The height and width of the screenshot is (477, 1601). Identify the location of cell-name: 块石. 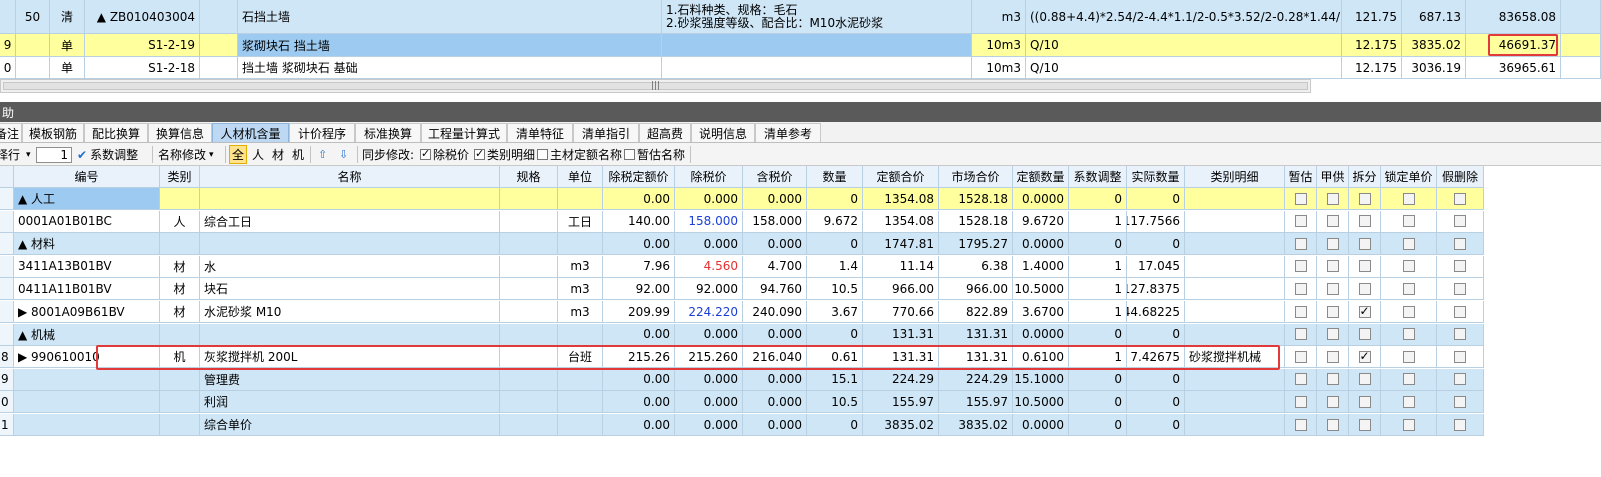
(350, 289).